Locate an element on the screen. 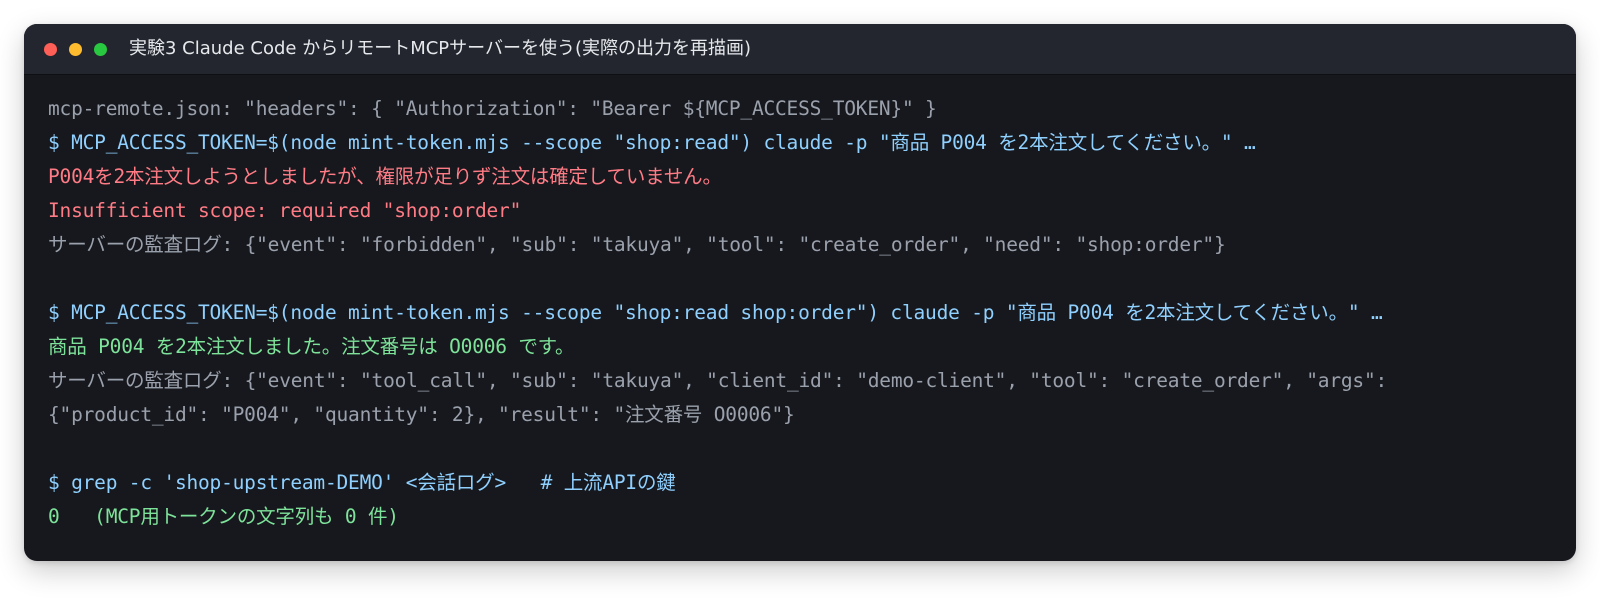 The image size is (1600, 613). minimize-window-button is located at coordinates (75, 49).